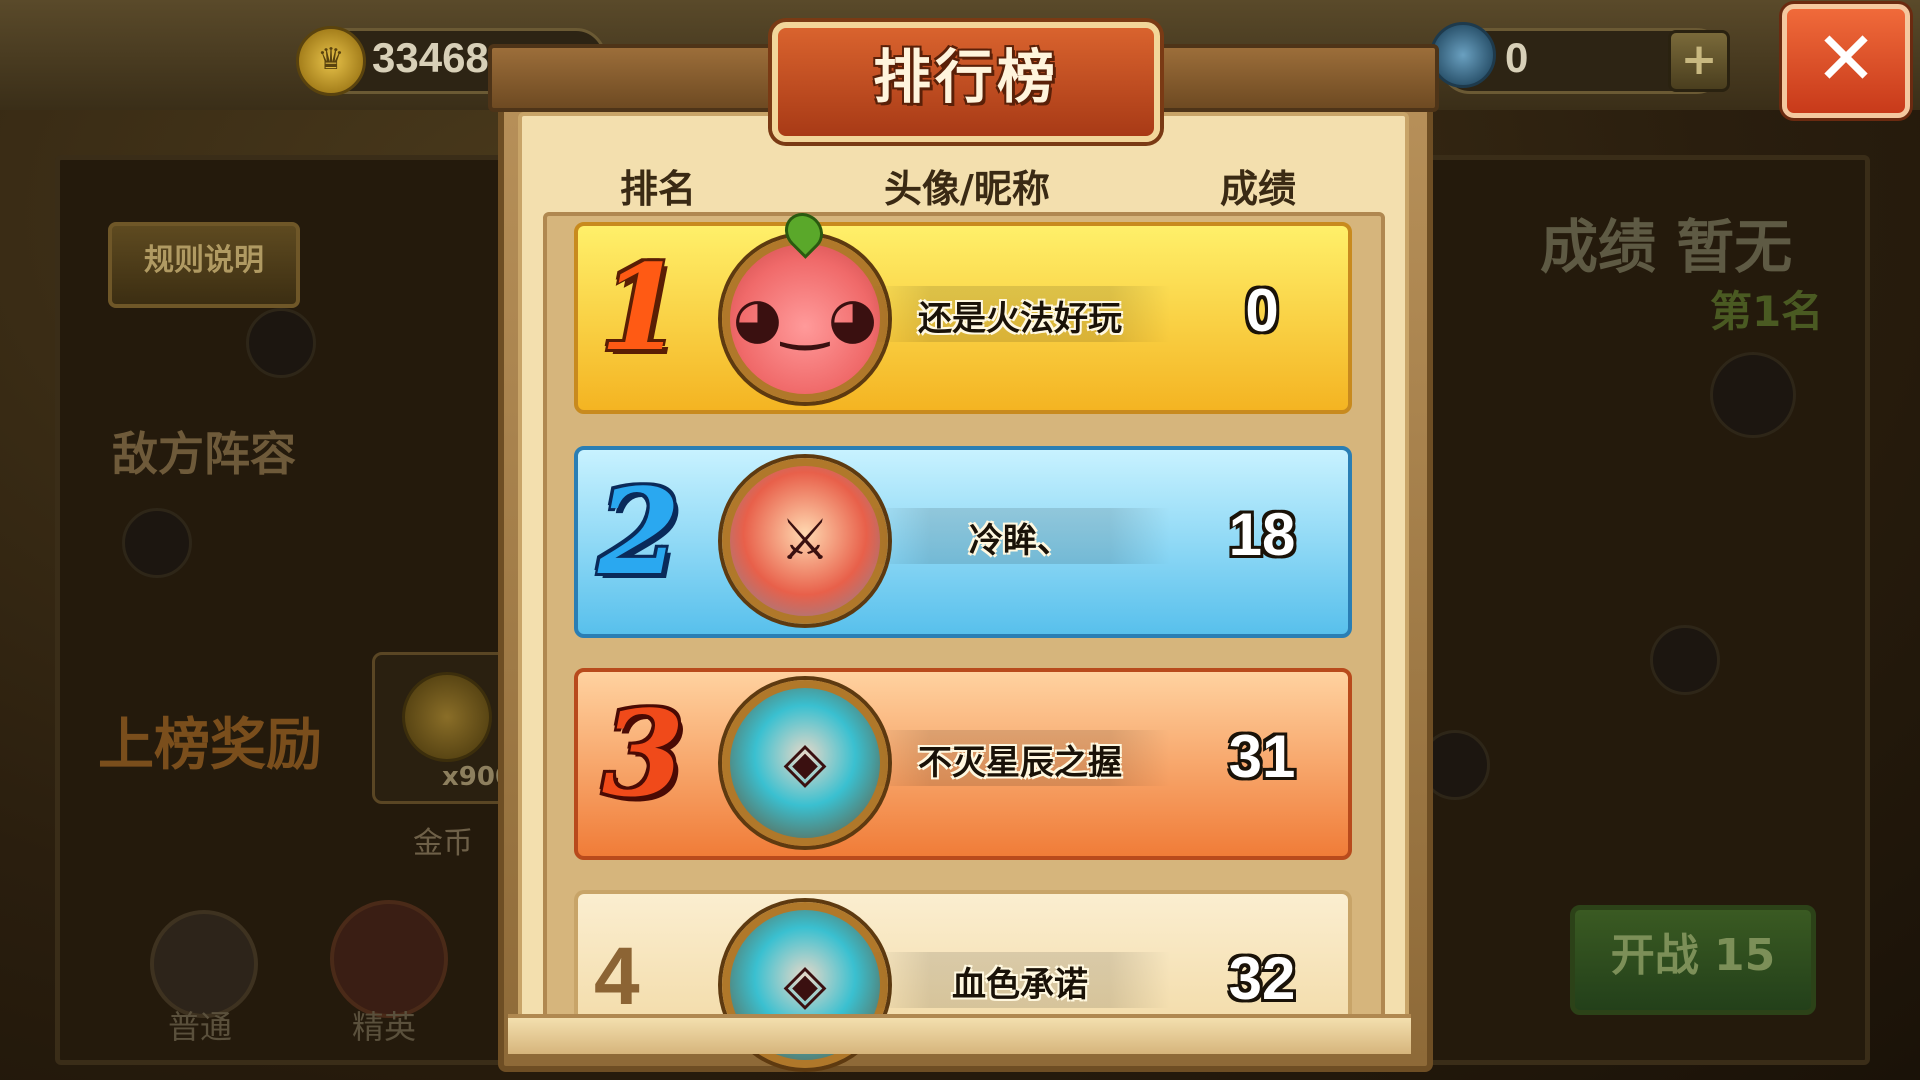 The image size is (1920, 1080). I want to click on player-score: 31, so click(1262, 756).